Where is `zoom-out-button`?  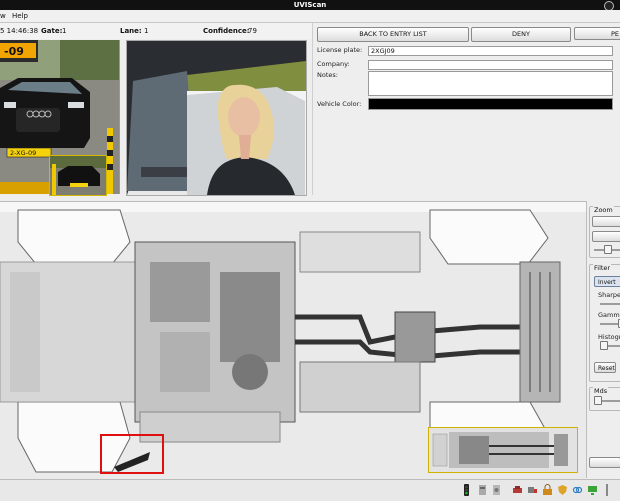 zoom-out-button is located at coordinates (606, 236).